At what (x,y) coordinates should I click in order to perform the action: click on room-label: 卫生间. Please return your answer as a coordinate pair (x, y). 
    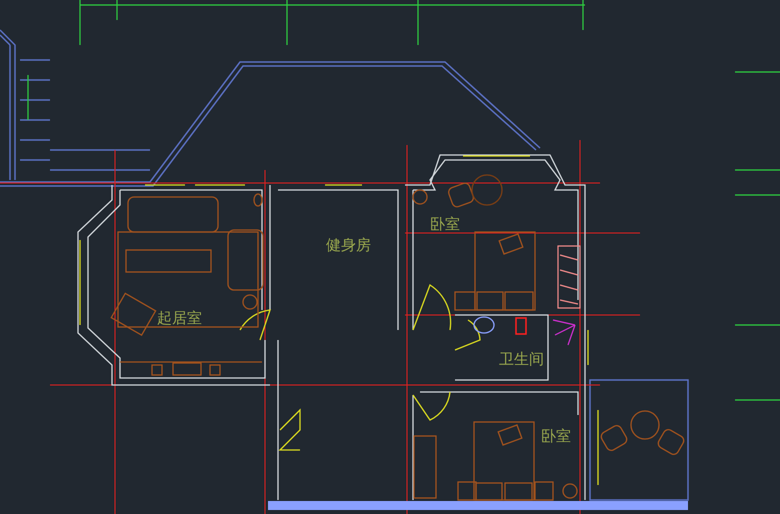
    Looking at the image, I should click on (521, 359).